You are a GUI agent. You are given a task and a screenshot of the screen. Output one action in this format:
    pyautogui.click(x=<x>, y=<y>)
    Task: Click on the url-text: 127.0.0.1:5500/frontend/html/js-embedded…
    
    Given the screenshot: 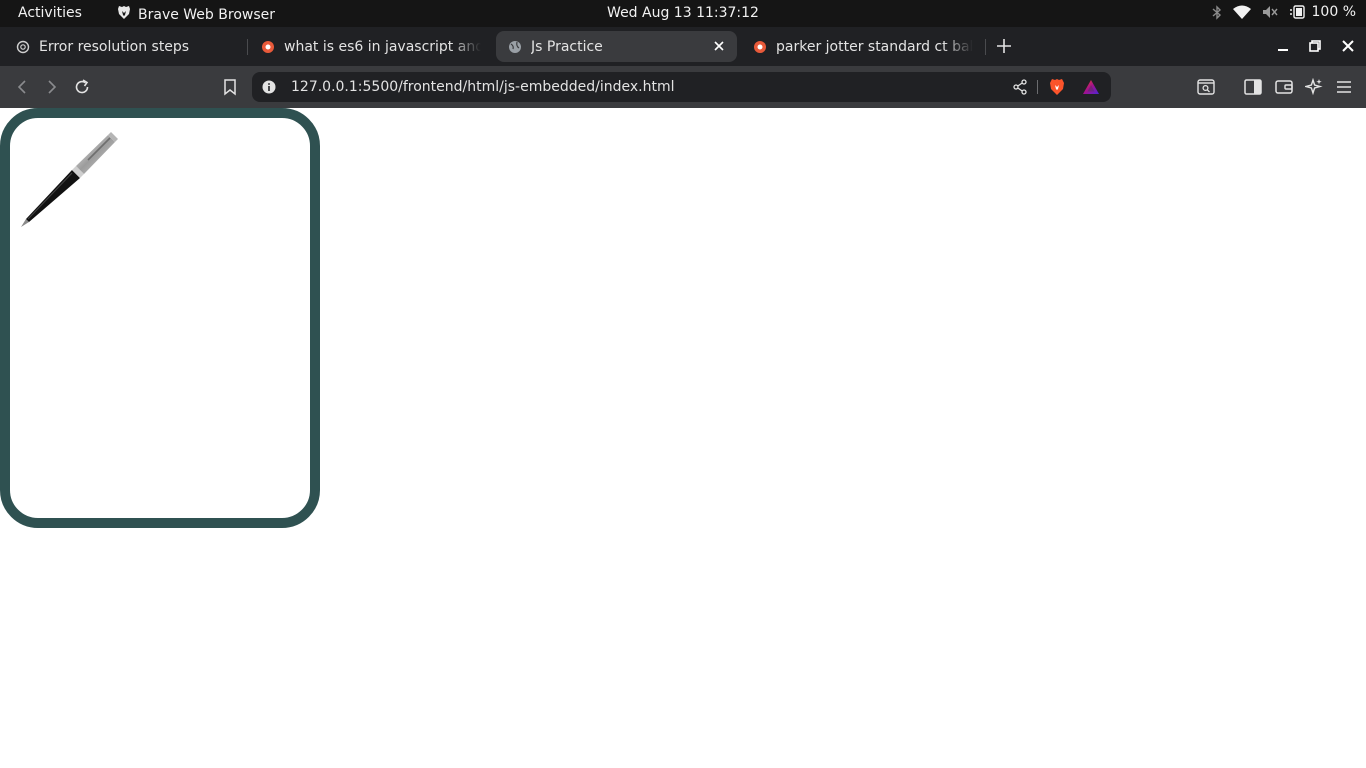 What is the action you would take?
    pyautogui.click(x=482, y=87)
    